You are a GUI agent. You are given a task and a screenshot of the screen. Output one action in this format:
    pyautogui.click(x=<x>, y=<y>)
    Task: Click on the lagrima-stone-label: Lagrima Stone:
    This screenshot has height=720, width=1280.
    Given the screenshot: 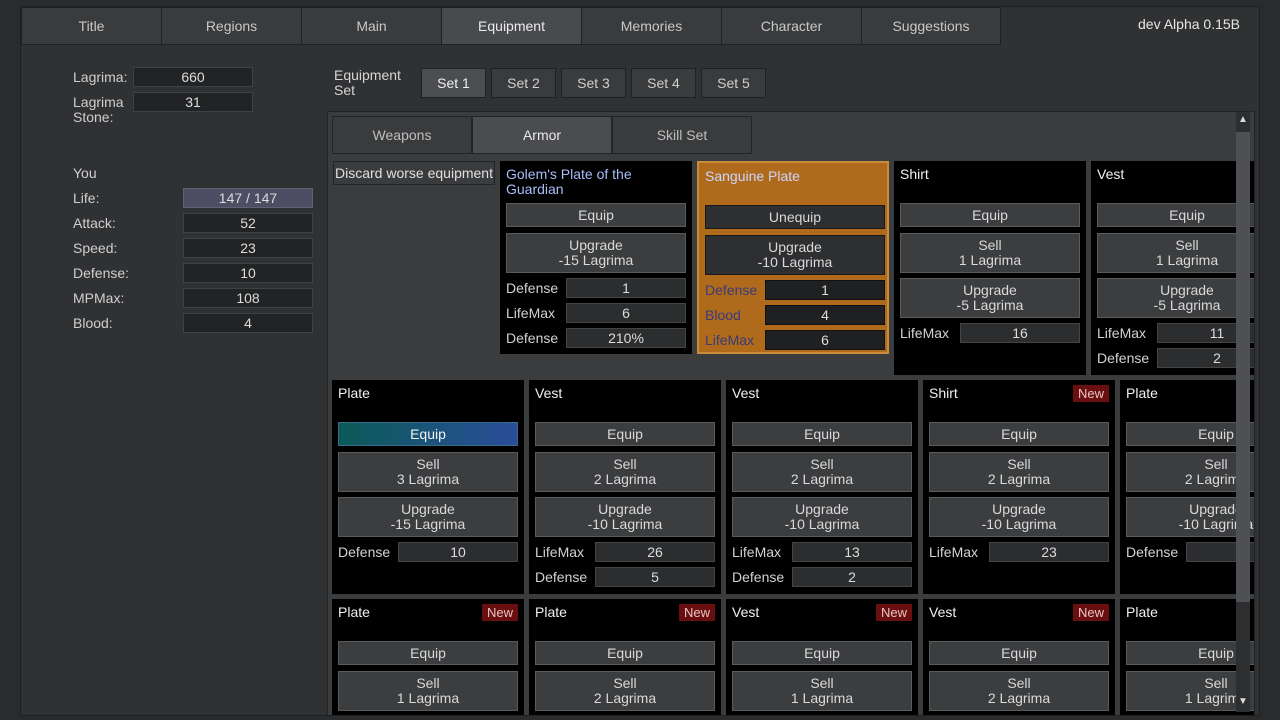 What is the action you would take?
    pyautogui.click(x=98, y=110)
    